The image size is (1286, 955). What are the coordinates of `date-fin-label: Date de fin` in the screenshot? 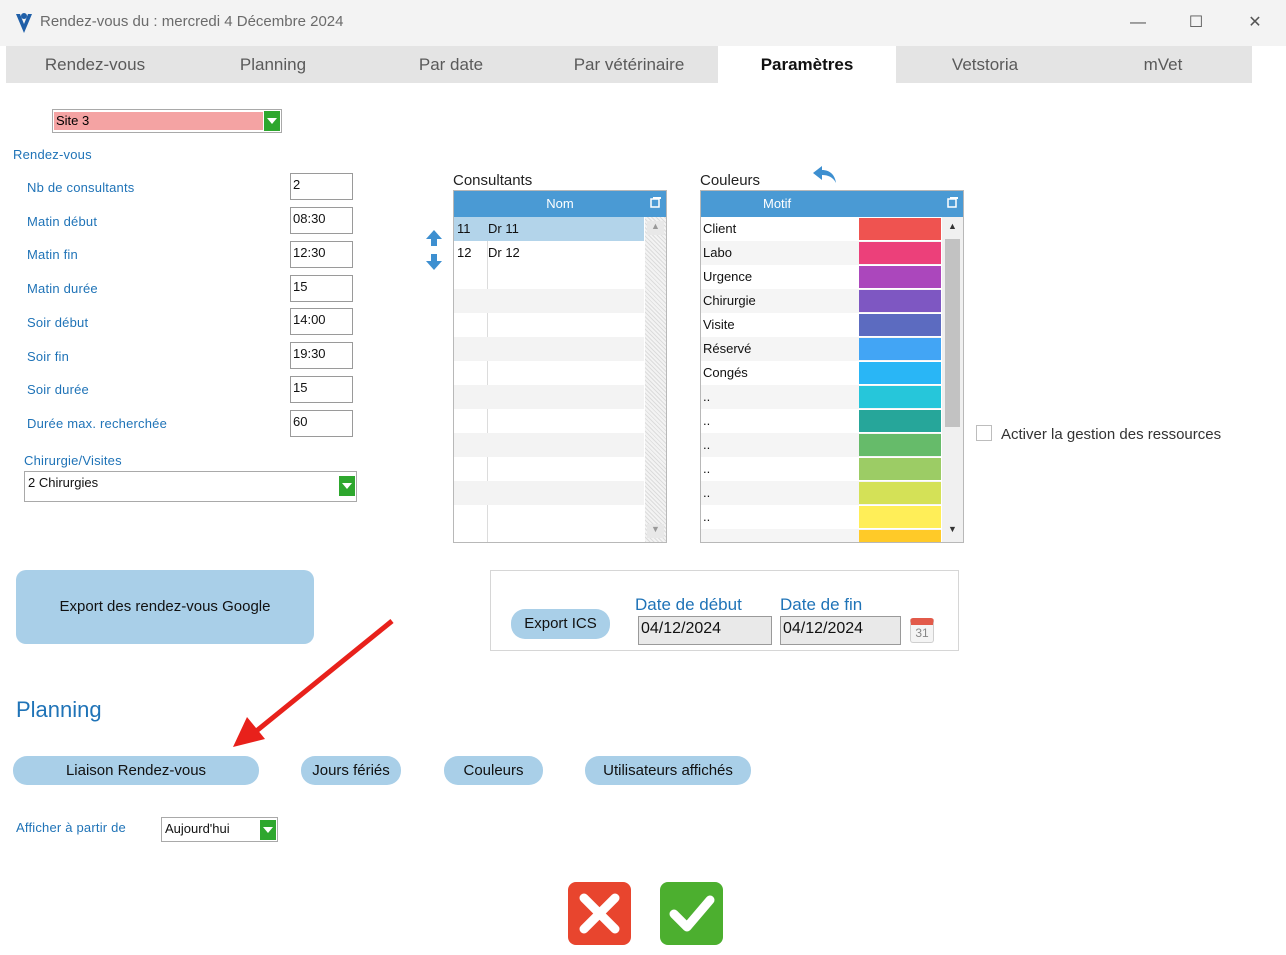 It's located at (821, 604).